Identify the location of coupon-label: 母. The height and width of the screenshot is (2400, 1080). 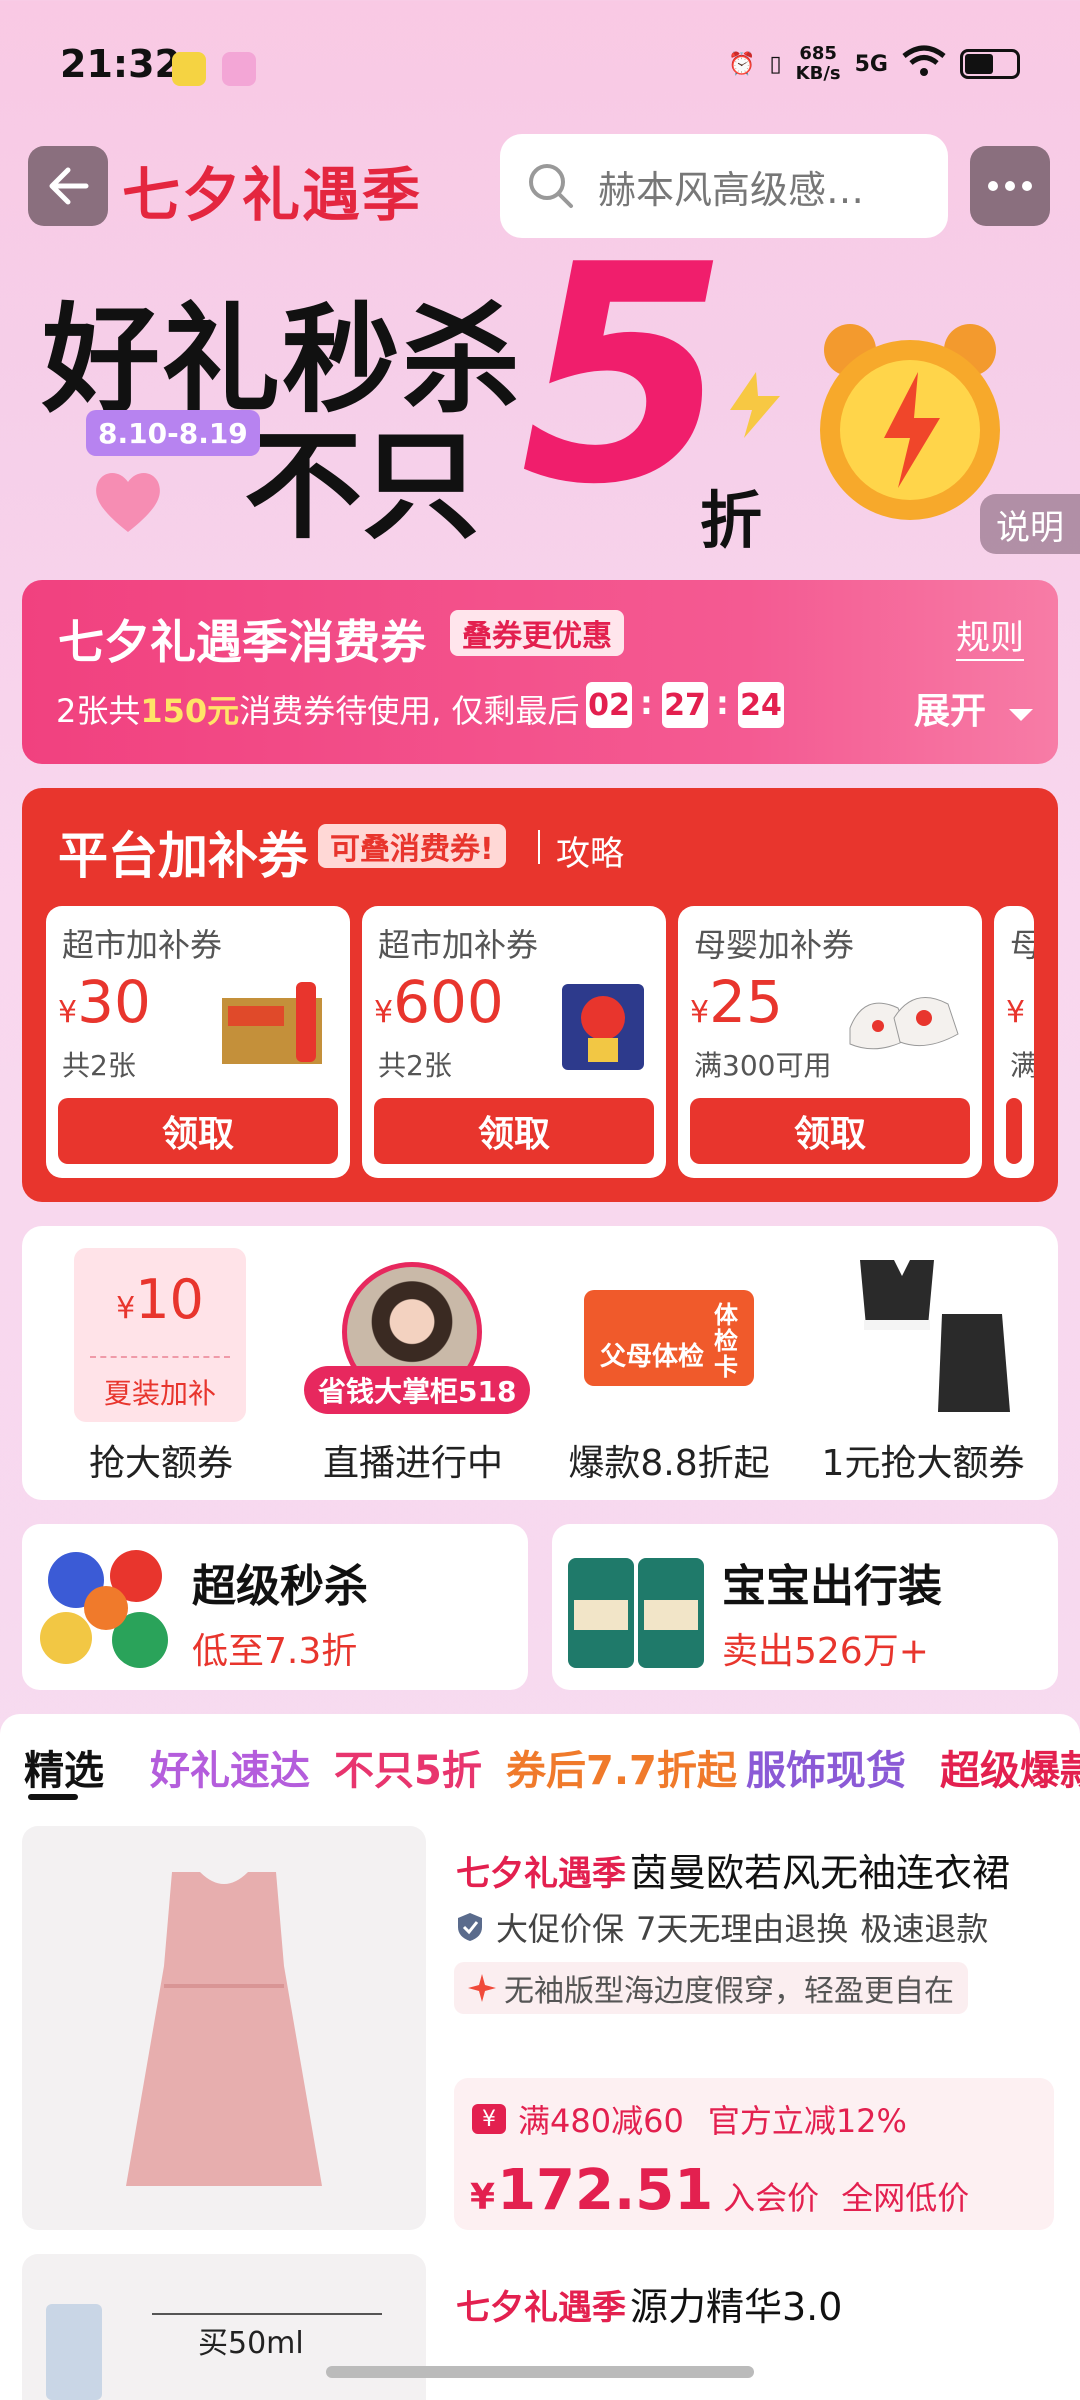
(1022, 945).